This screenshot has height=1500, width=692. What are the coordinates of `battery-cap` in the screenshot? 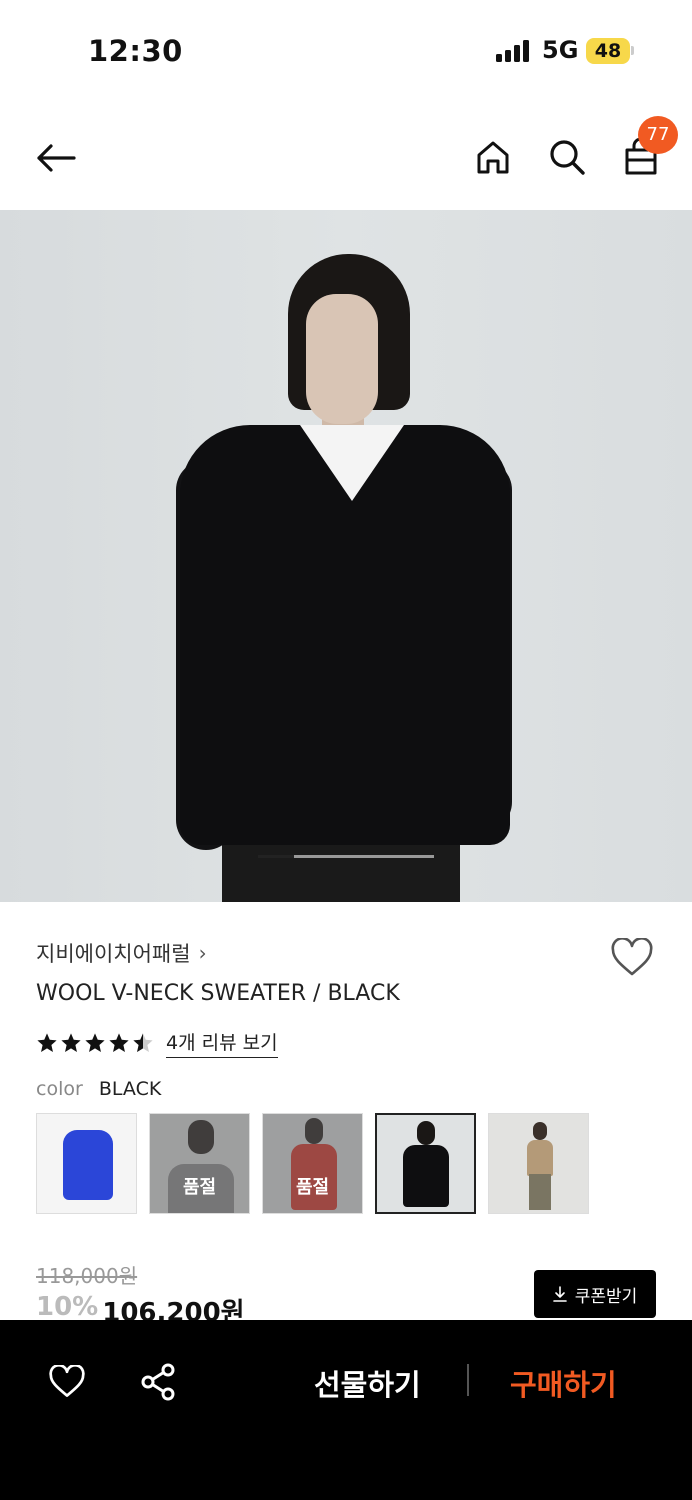 It's located at (632, 50).